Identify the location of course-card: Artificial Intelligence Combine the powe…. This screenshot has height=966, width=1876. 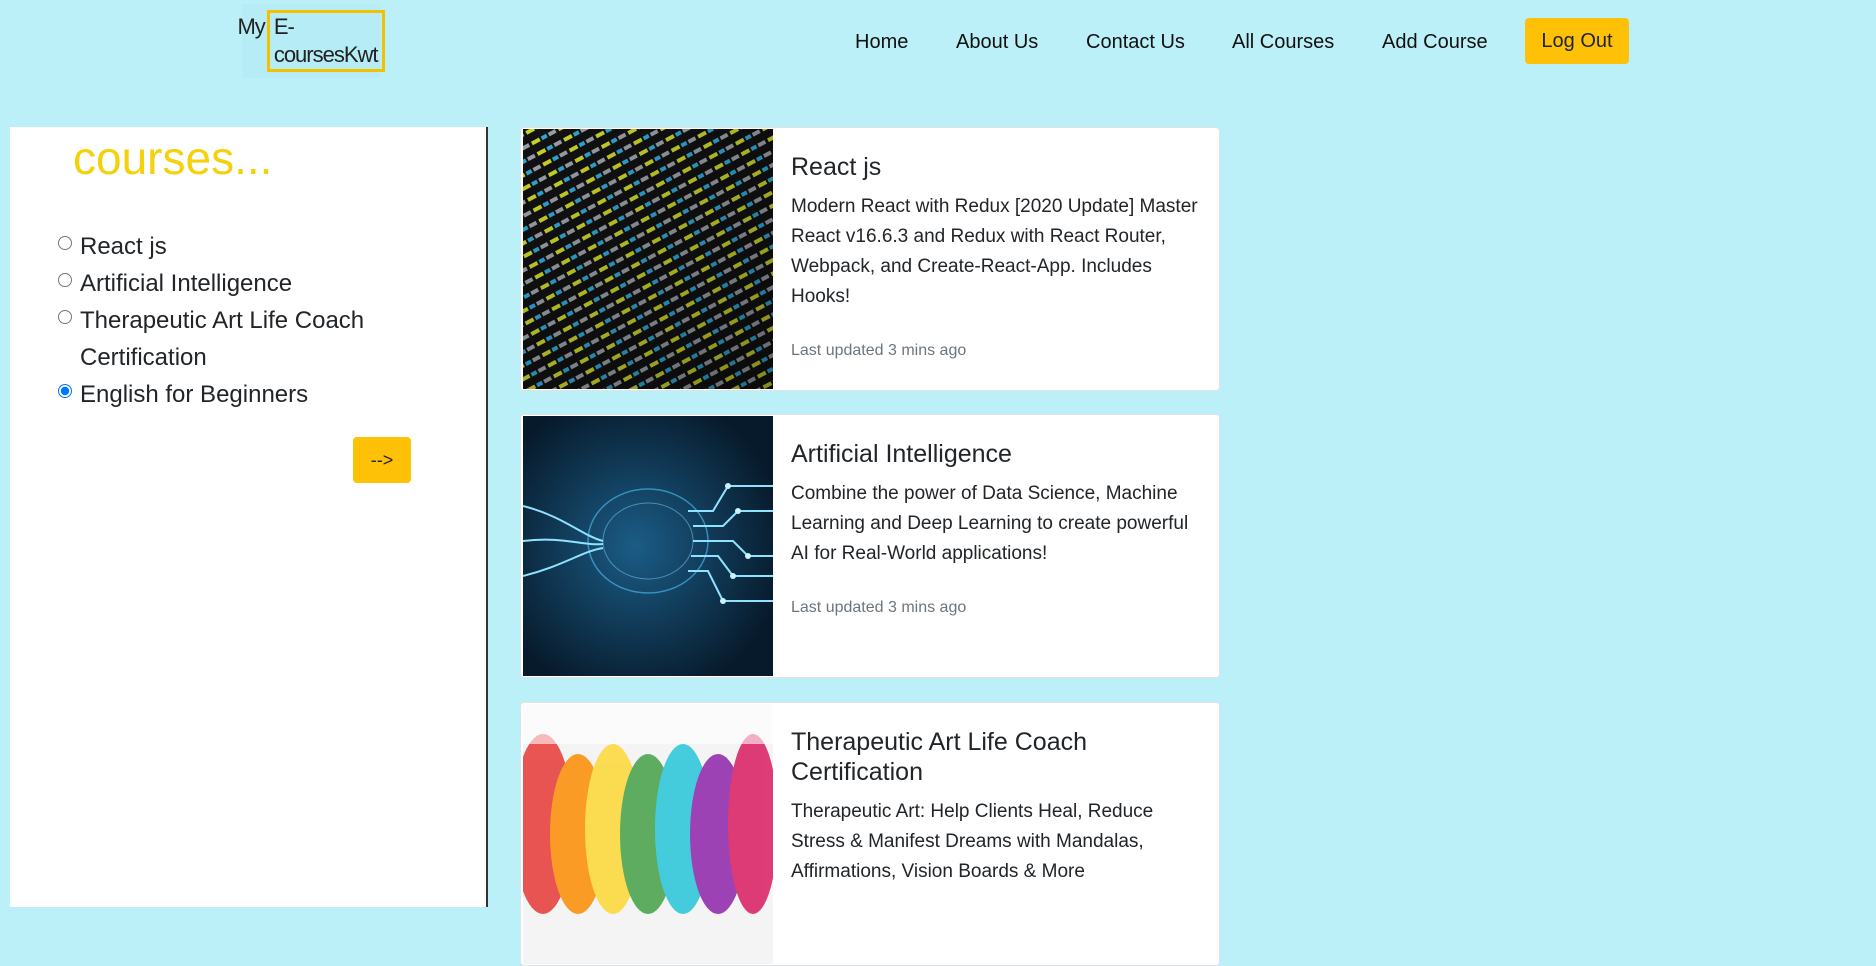
(870, 546).